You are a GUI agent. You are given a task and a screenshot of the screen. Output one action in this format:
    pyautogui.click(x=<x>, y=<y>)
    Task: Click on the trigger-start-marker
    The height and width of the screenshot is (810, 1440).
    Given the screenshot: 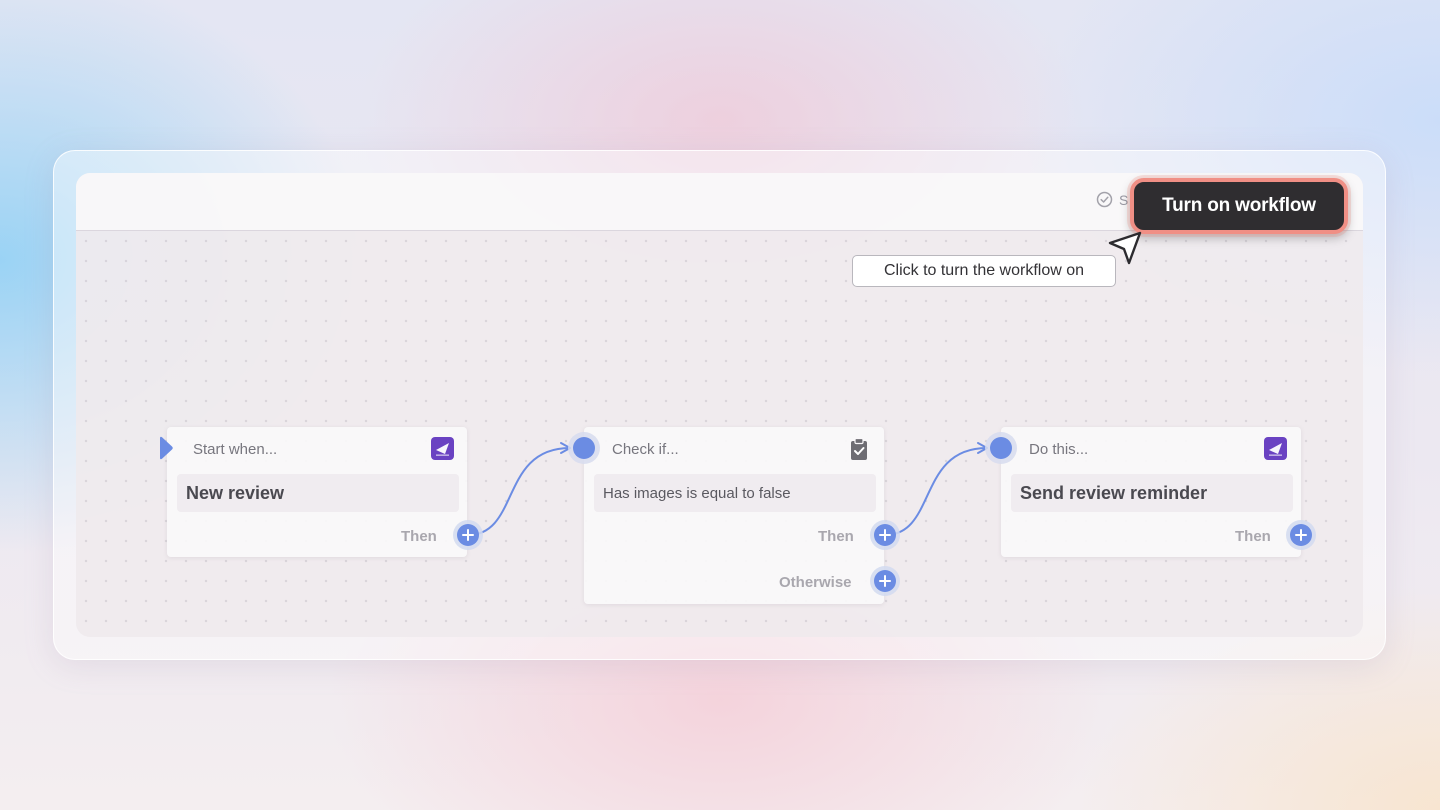 What is the action you would take?
    pyautogui.click(x=166, y=448)
    